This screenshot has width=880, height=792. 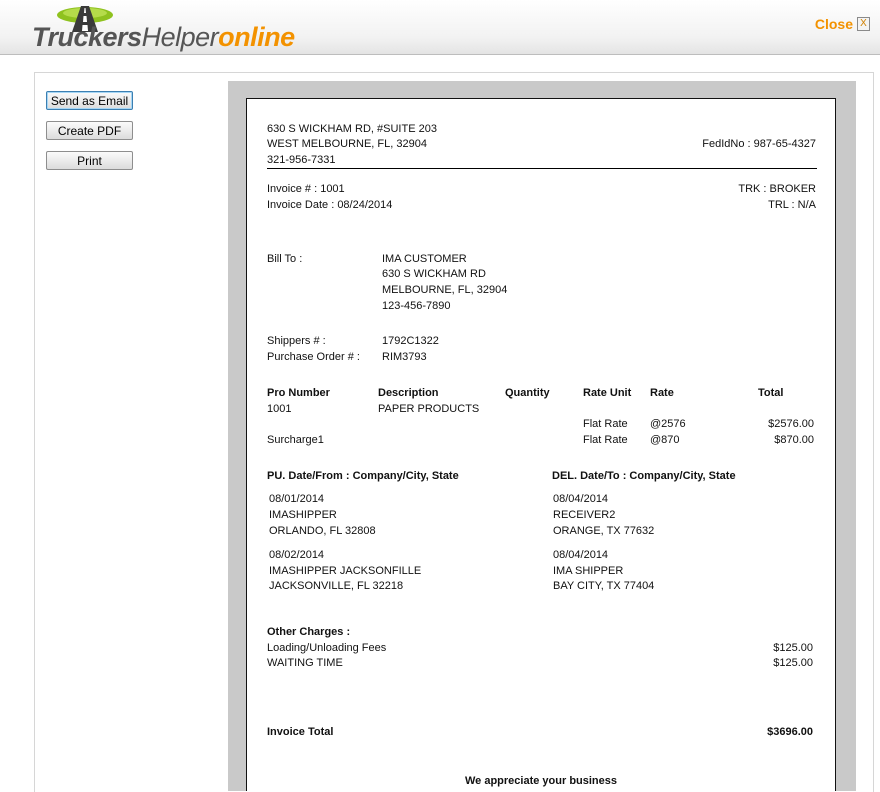 I want to click on invoice-number: Invoice # : 1001, so click(x=306, y=189).